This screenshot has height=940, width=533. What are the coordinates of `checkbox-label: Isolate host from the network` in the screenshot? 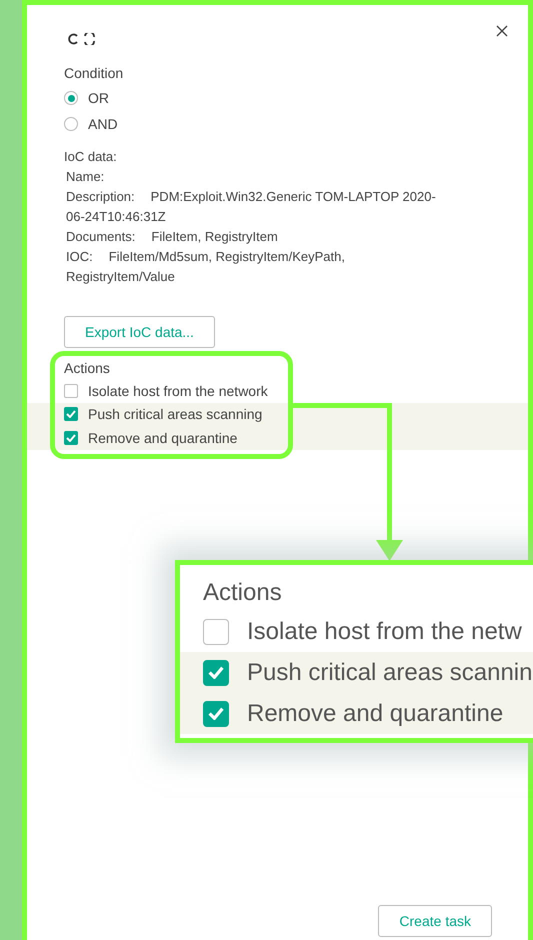 It's located at (178, 390).